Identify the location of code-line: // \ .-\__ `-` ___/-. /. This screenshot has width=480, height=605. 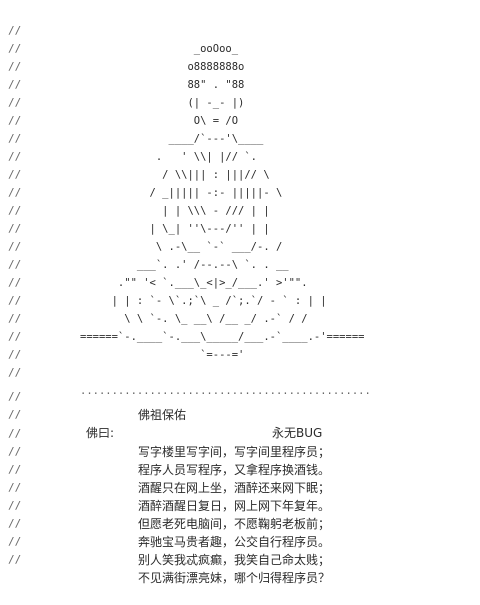
(240, 227).